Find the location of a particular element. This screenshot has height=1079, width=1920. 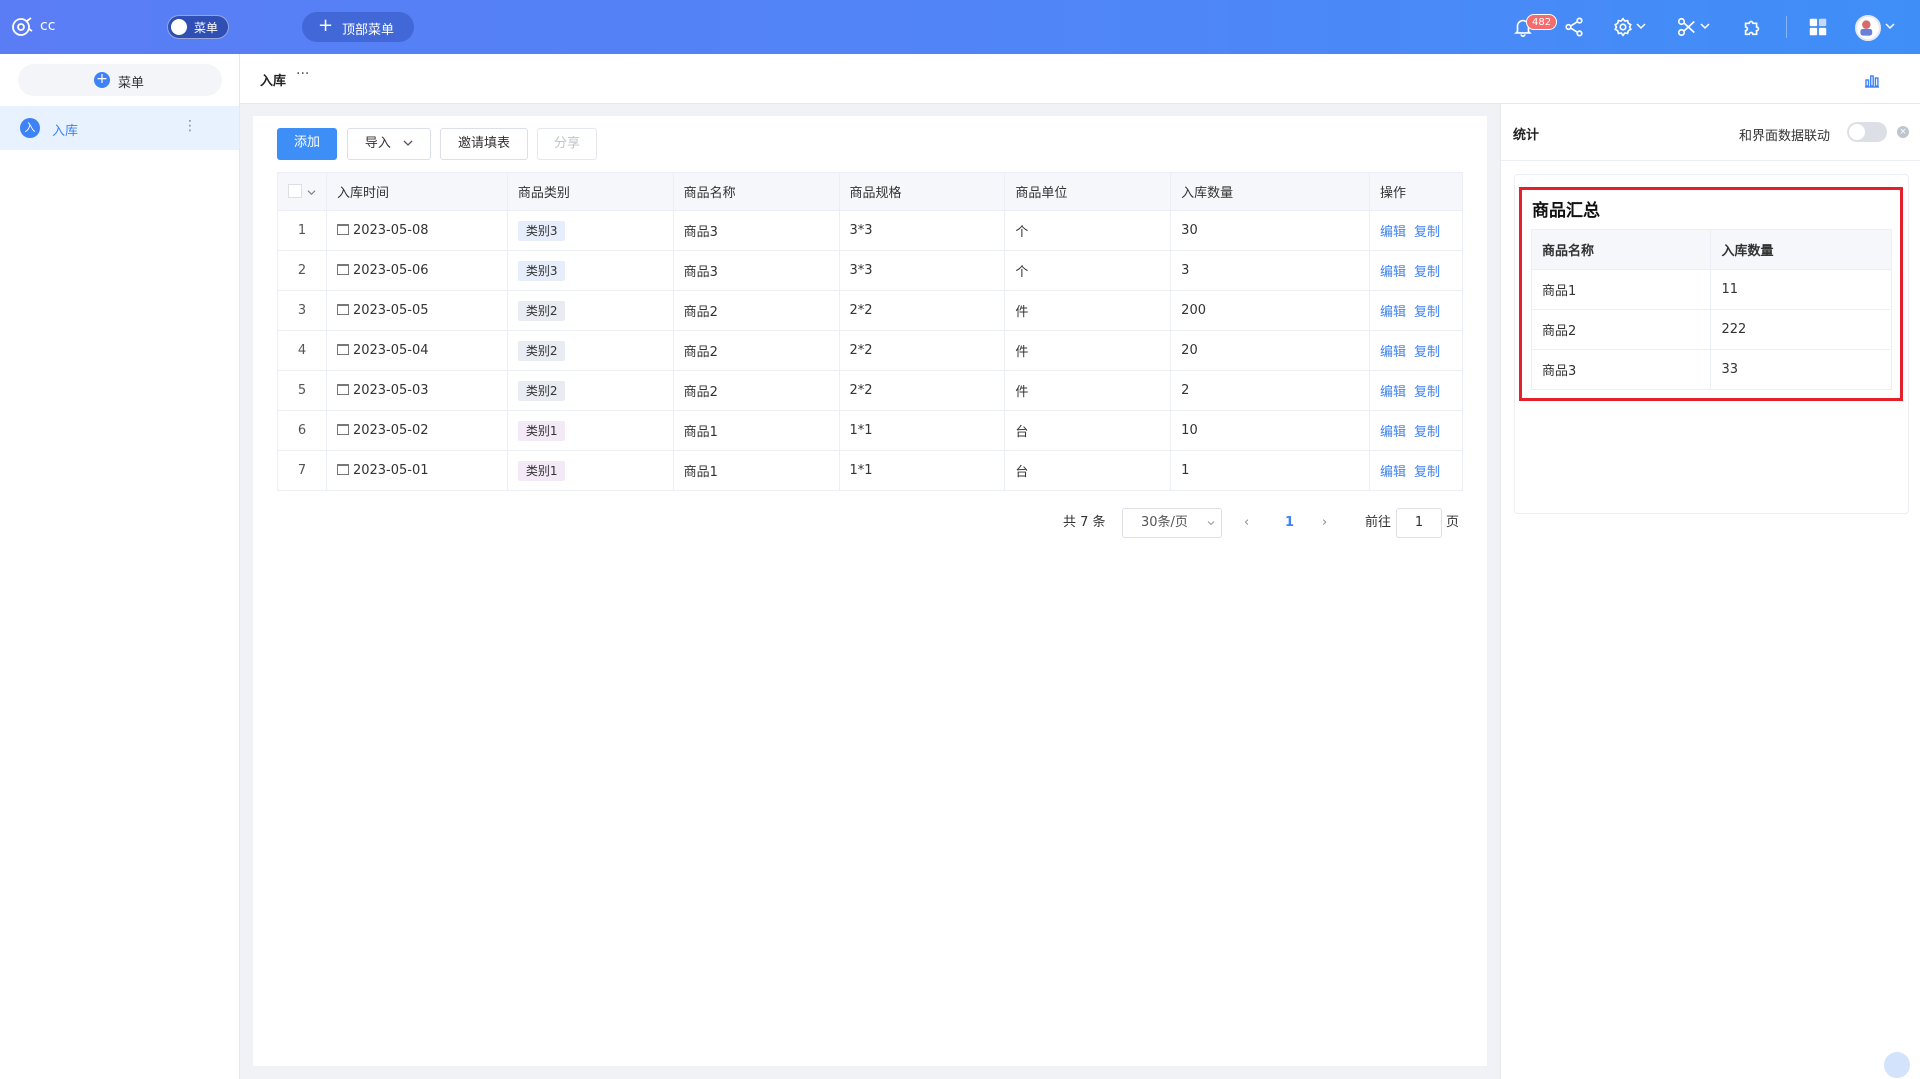

prev-page-icon: ‹ is located at coordinates (1246, 523).